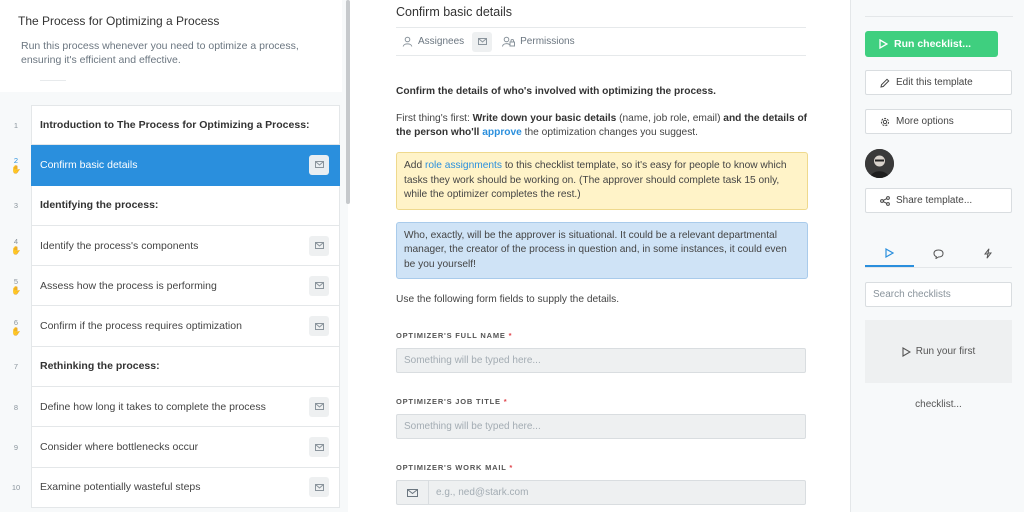 Image resolution: width=1024 pixels, height=512 pixels. Describe the element at coordinates (16, 242) in the screenshot. I see `task-number: 4` at that location.